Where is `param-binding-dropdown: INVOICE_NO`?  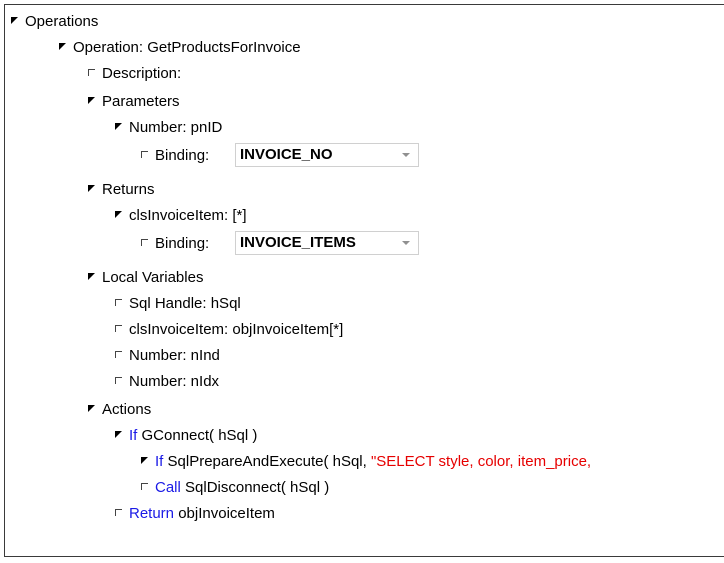 param-binding-dropdown: INVOICE_NO is located at coordinates (327, 155).